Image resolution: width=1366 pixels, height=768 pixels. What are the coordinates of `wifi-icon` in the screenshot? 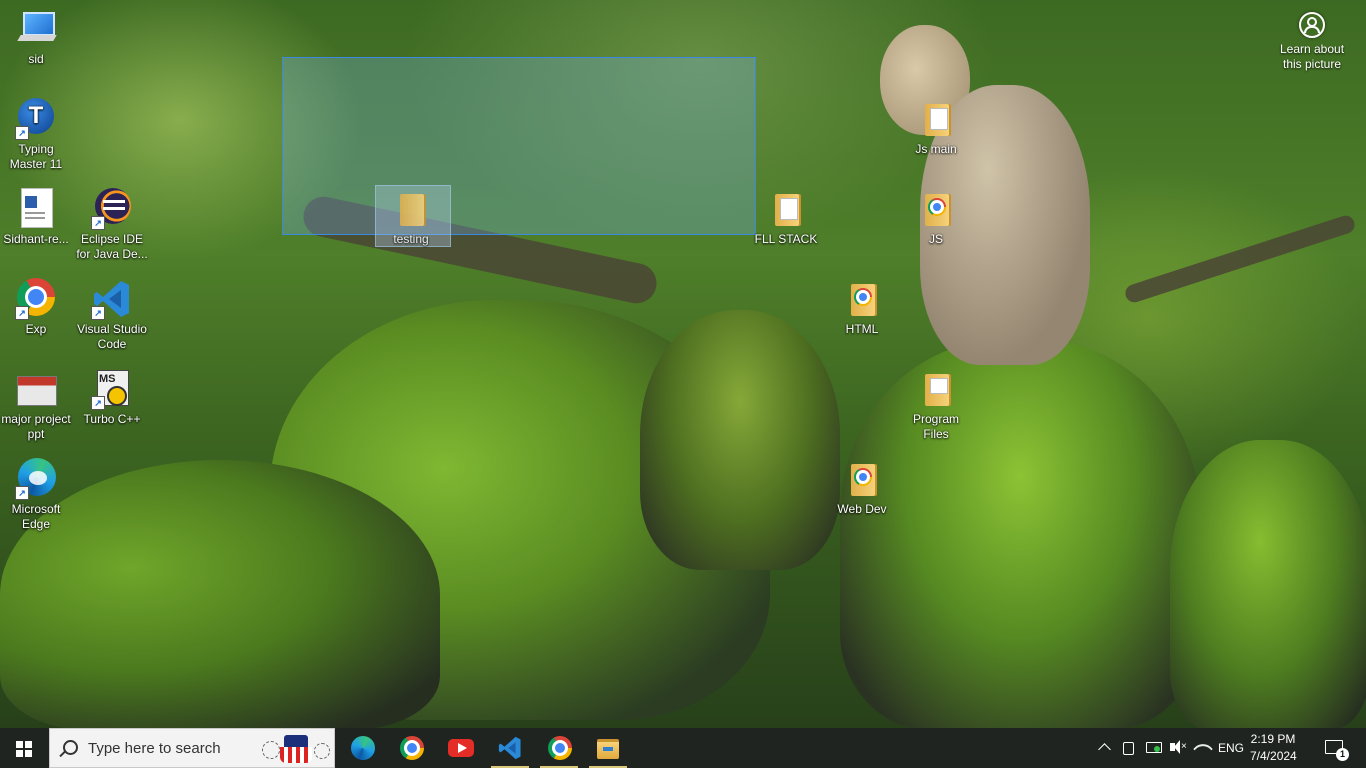 It's located at (1203, 749).